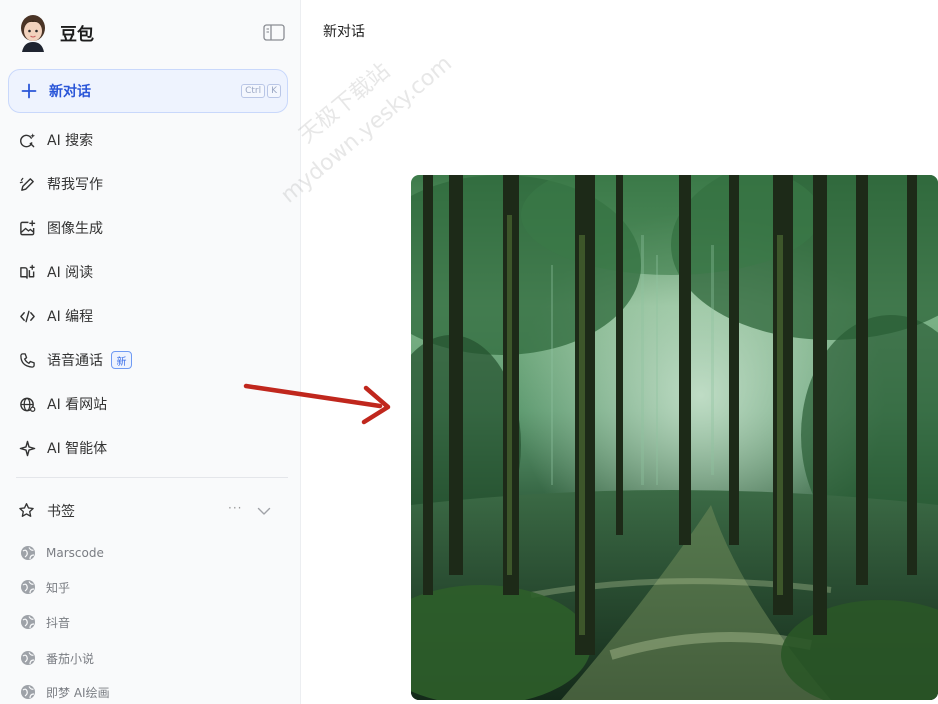  Describe the element at coordinates (153, 184) in the screenshot. I see `nav-item-writing: 帮我写作` at that location.